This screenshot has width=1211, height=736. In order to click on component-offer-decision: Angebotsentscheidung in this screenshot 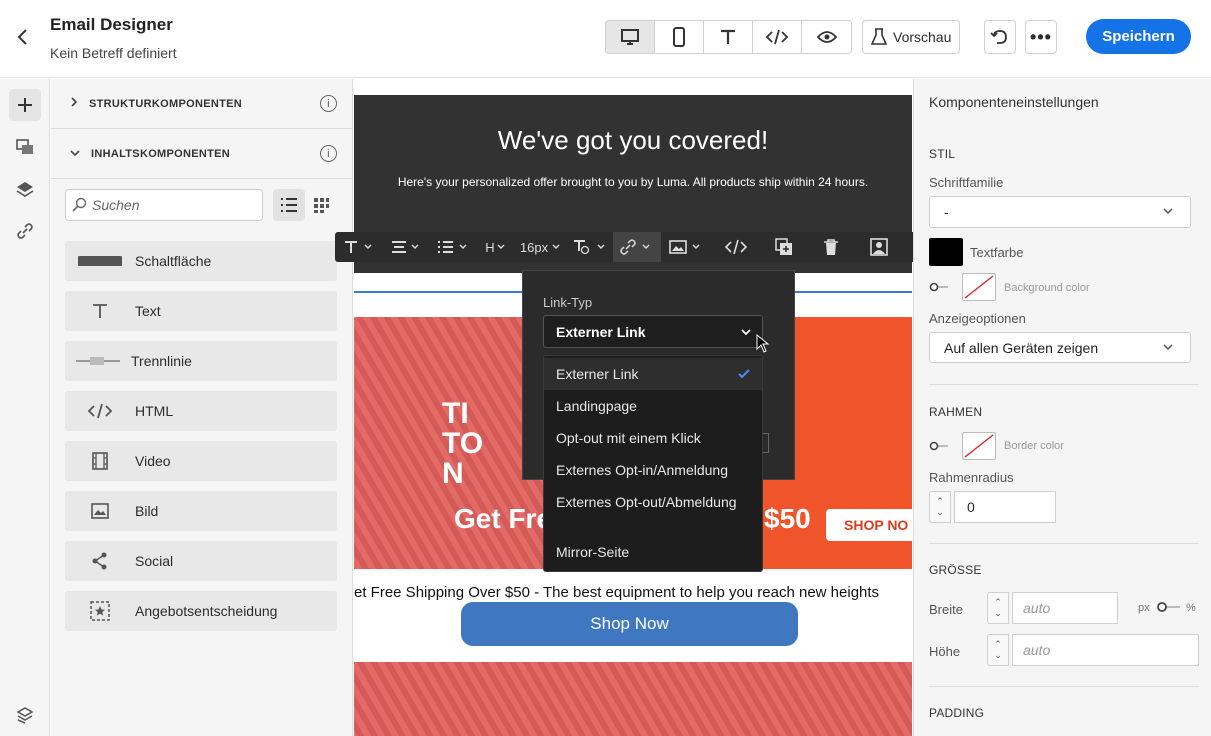, I will do `click(201, 611)`.